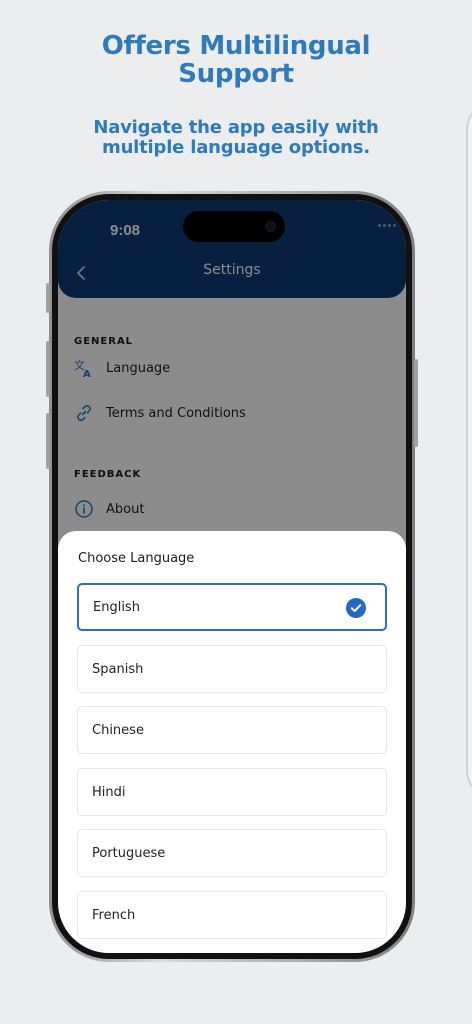  I want to click on language-option-chinese: Chinese, so click(232, 730).